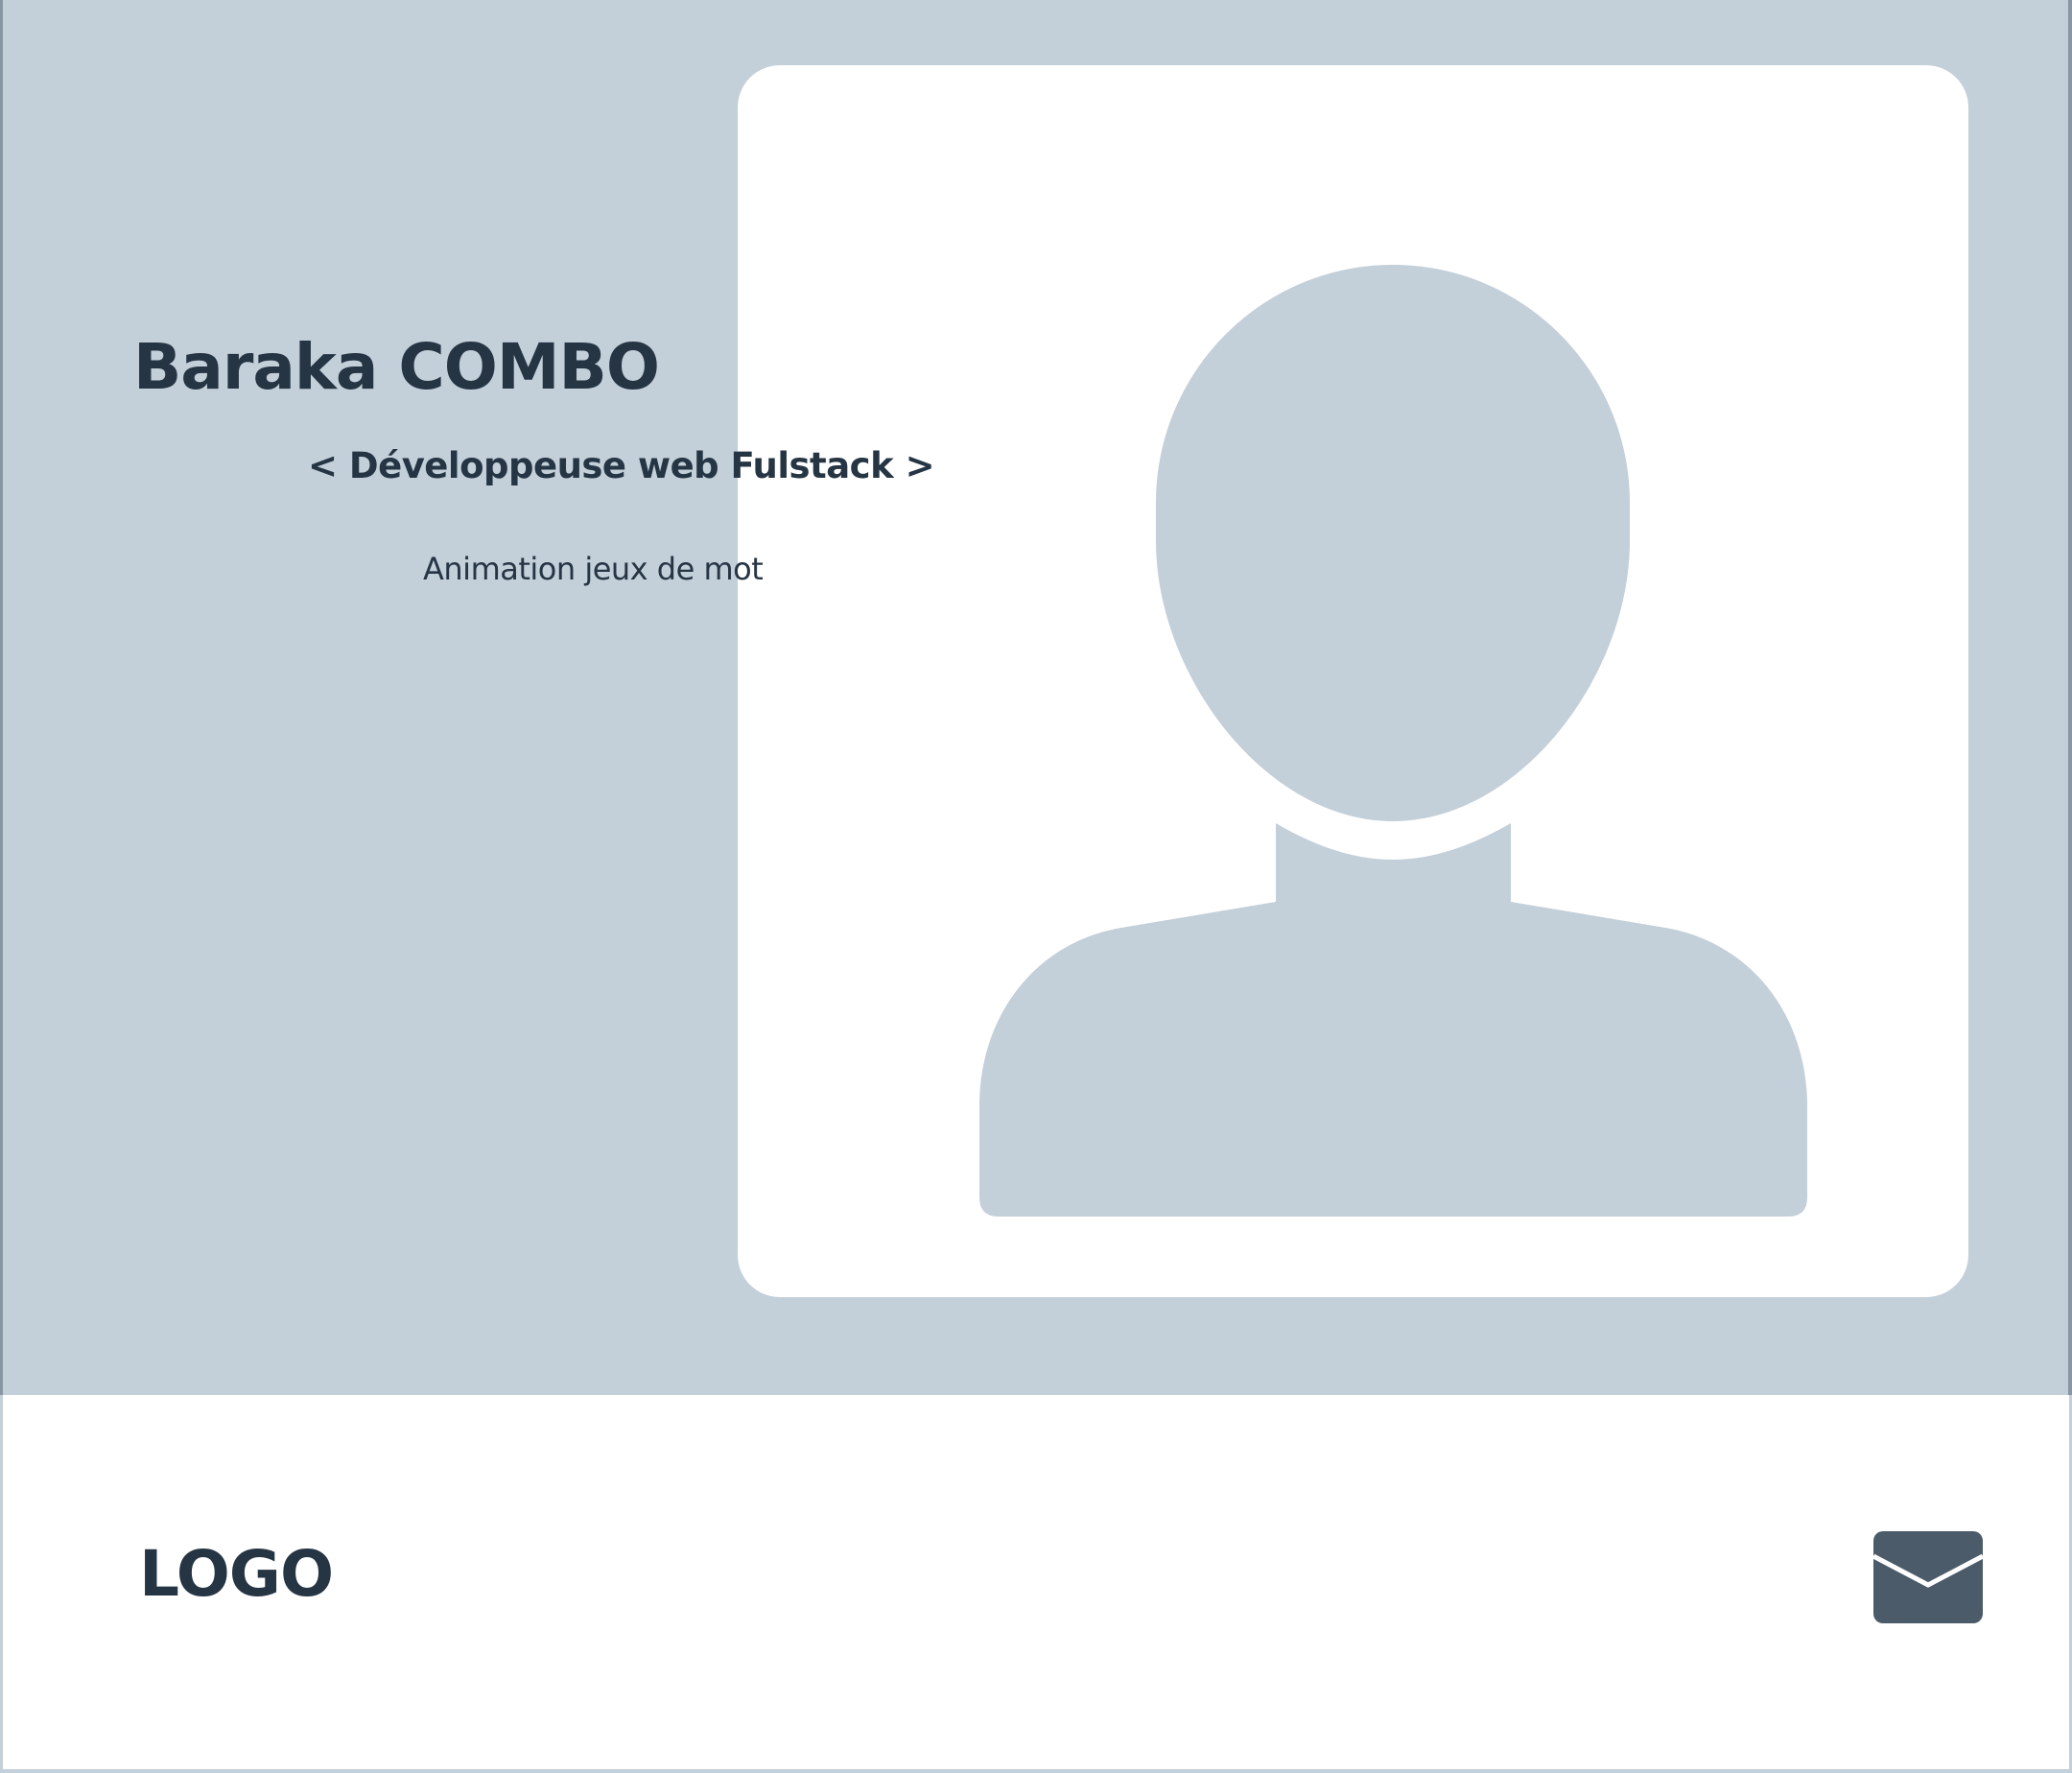 The height and width of the screenshot is (1773, 2072). I want to click on contact-mail-button, so click(1928, 1577).